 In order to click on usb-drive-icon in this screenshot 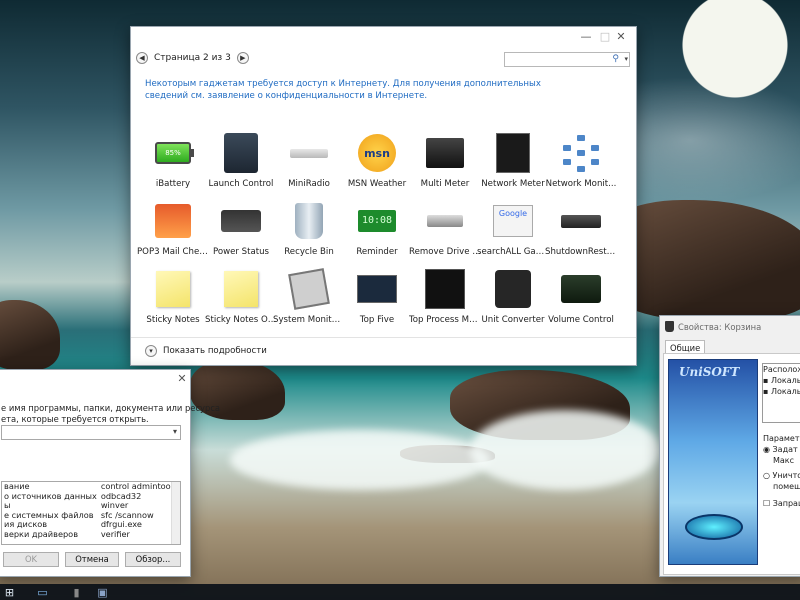, I will do `click(445, 221)`.